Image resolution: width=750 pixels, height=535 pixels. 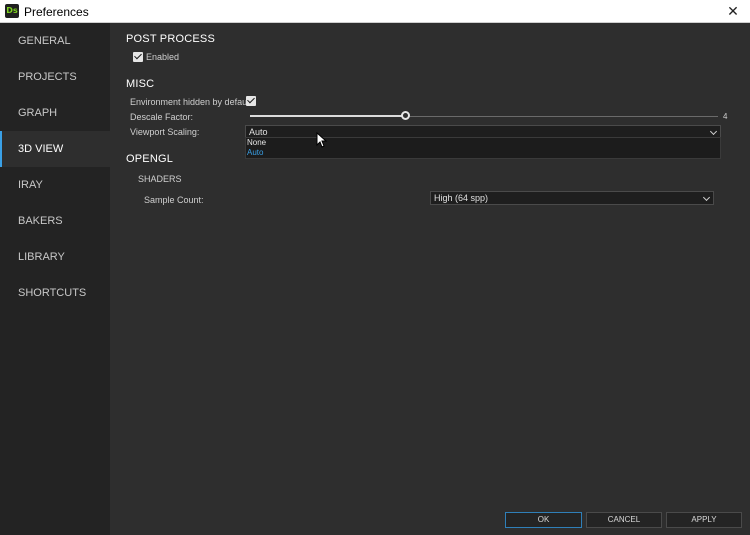 I want to click on enabled-label: Enabled, so click(x=163, y=57).